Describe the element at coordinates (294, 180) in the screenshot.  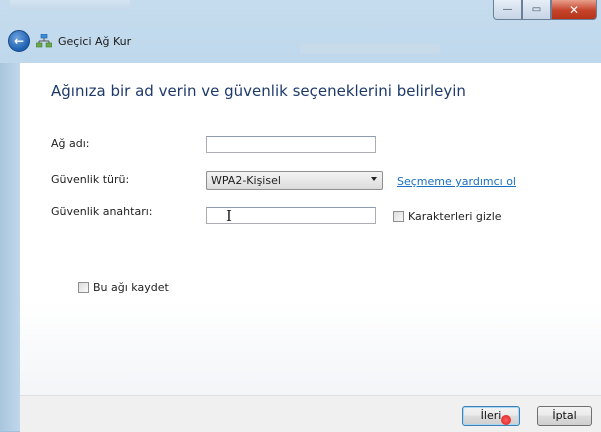
I see `security-type-select: WPA2-Kişisel` at that location.